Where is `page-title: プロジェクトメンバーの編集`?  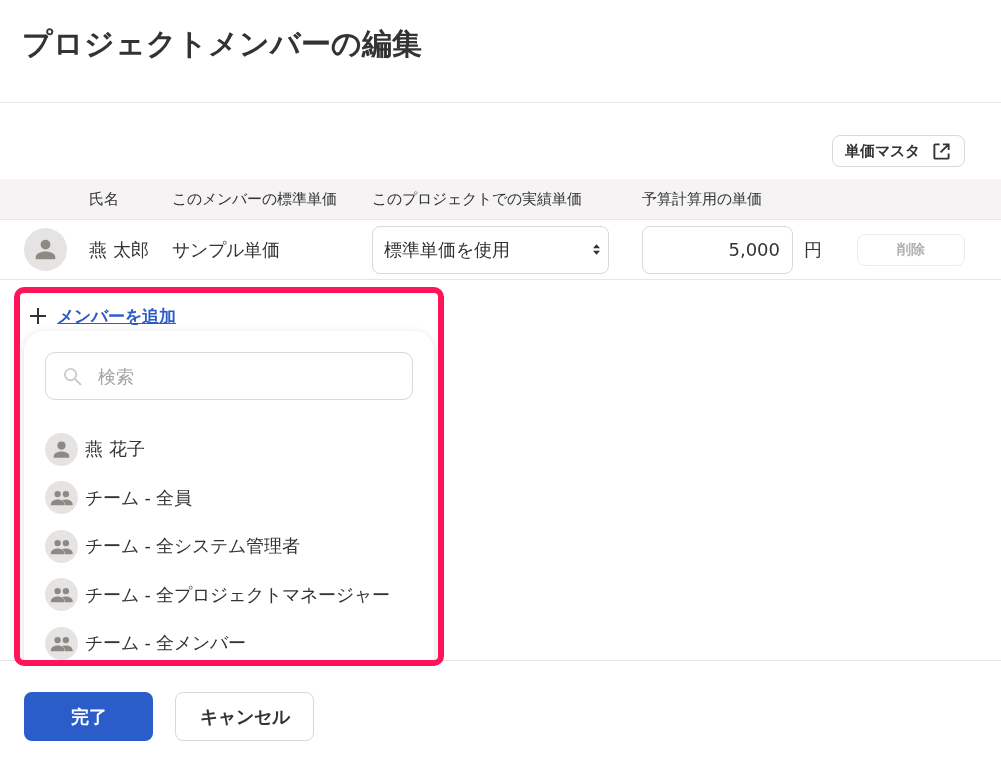 page-title: プロジェクトメンバーの編集 is located at coordinates (222, 44).